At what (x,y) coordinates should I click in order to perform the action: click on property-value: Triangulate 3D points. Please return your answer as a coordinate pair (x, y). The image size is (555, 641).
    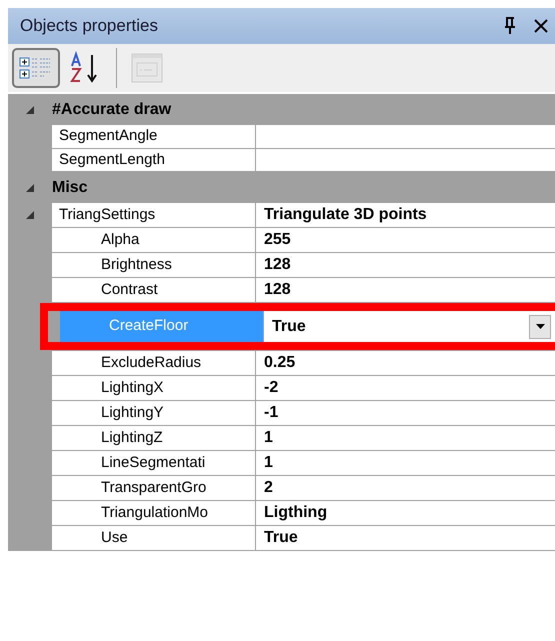
    Looking at the image, I should click on (345, 215).